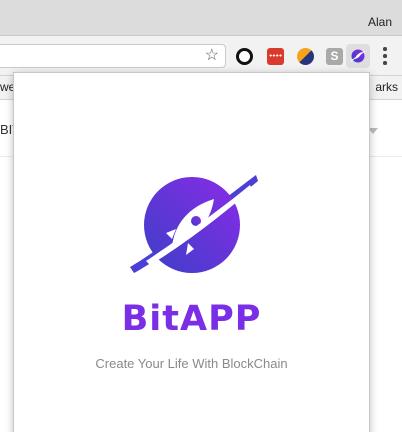  What do you see at coordinates (191, 319) in the screenshot?
I see `brand-name: BitAPP` at bounding box center [191, 319].